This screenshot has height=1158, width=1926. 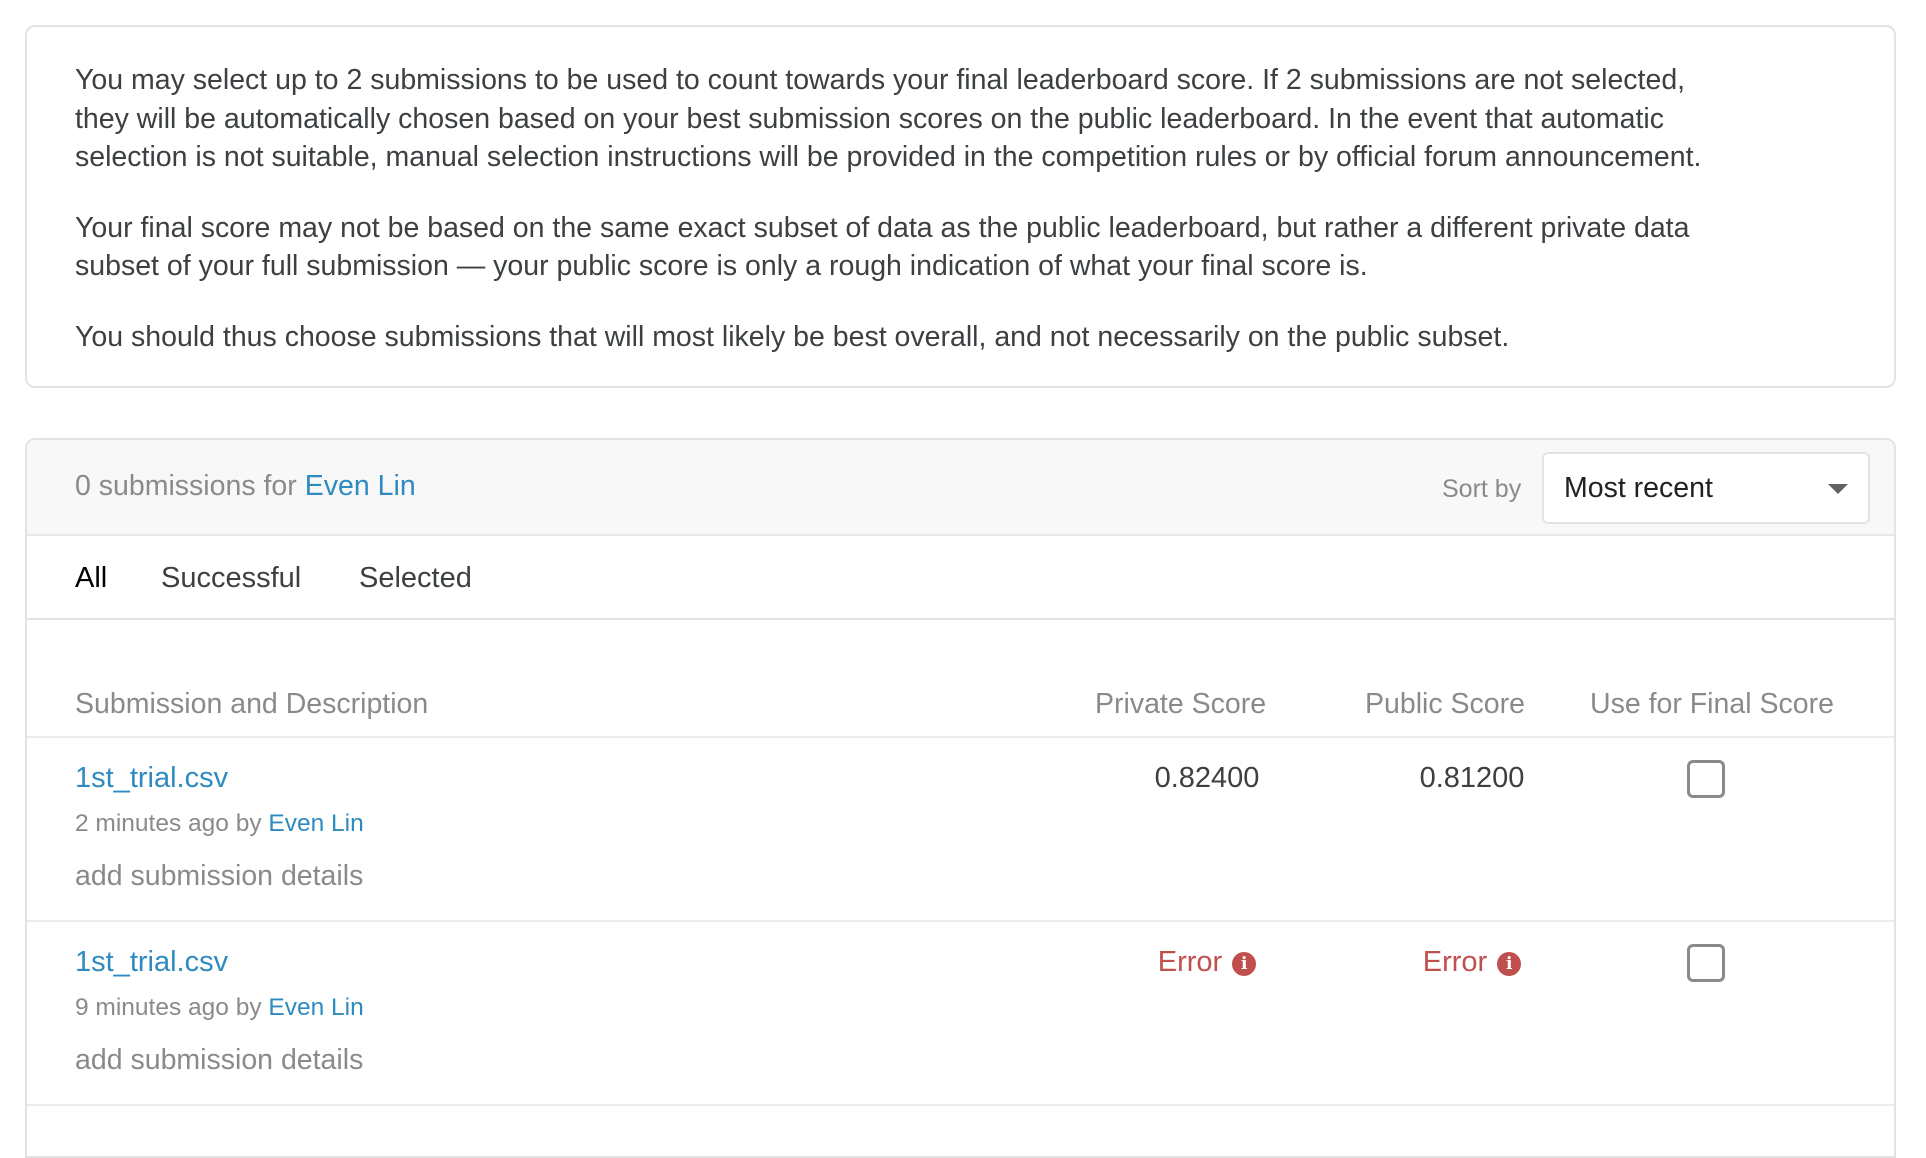 What do you see at coordinates (1207, 962) in the screenshot?
I see `private-score-error: Error i` at bounding box center [1207, 962].